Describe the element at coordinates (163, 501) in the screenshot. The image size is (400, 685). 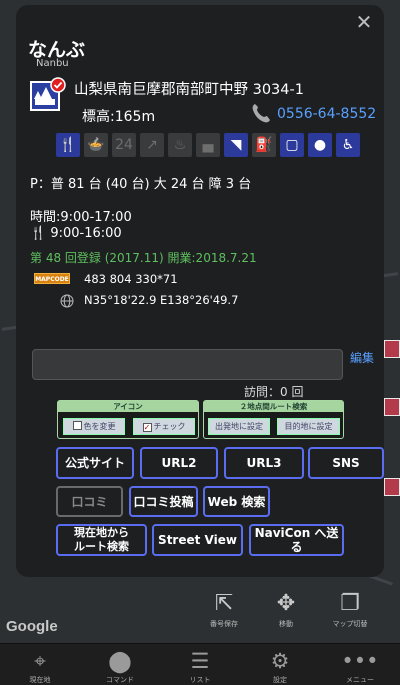
I see `post-review-button: 口コミ投稿` at that location.